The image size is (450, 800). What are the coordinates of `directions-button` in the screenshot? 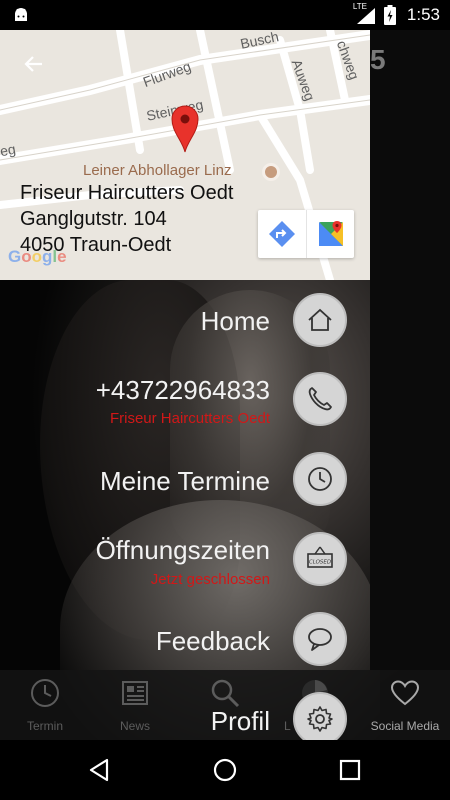 It's located at (282, 234).